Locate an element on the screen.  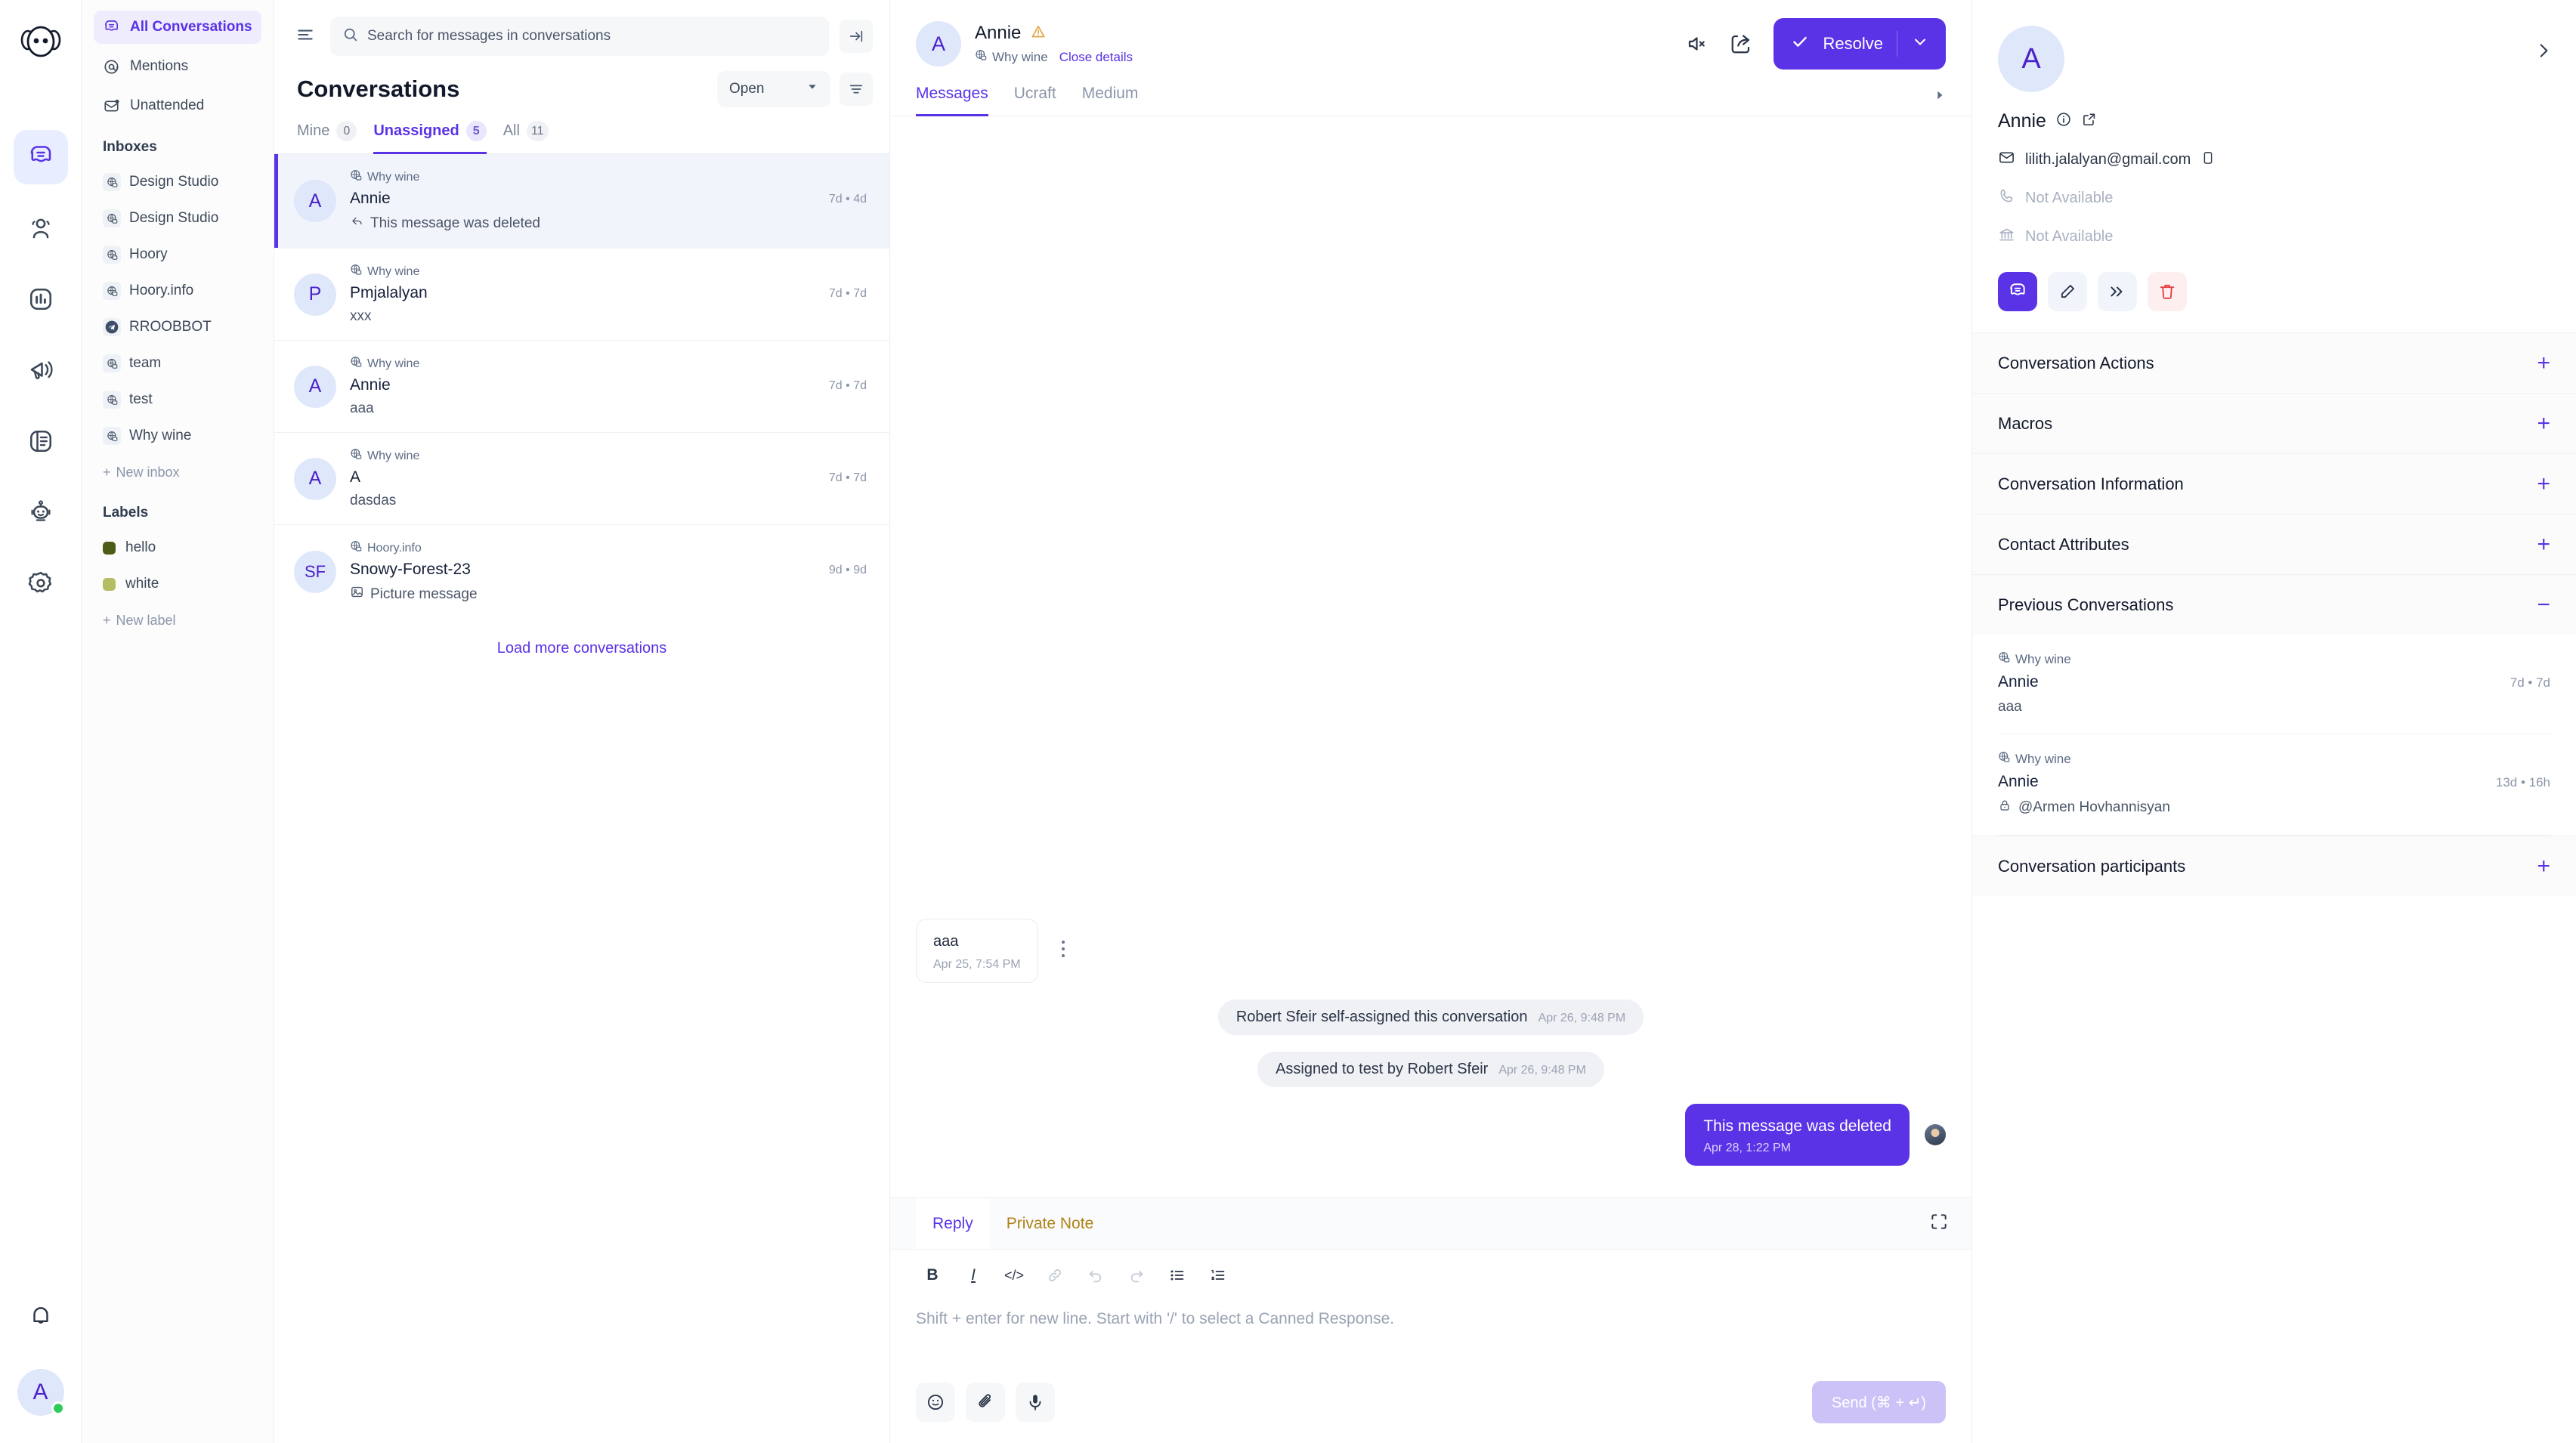
phone-icon is located at coordinates (2007, 198).